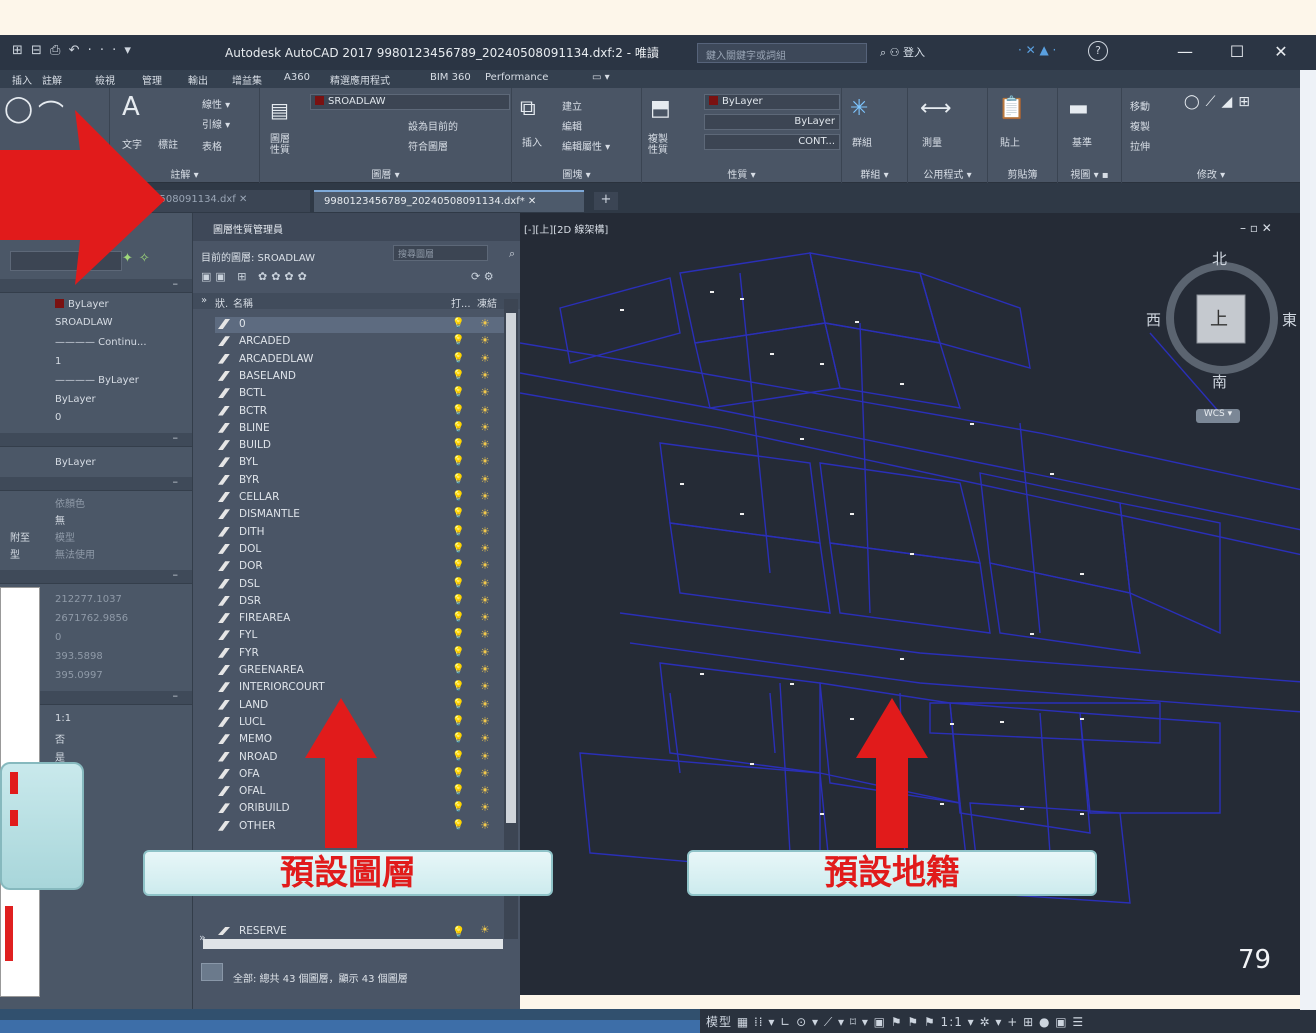 Image resolution: width=1316 pixels, height=1033 pixels. I want to click on filter-icon, so click(212, 972).